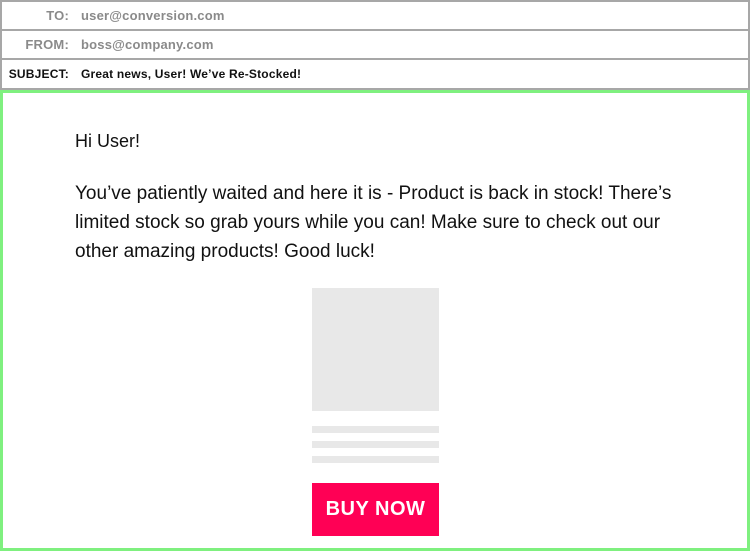 The width and height of the screenshot is (750, 551). I want to click on to-row: TO: user@conversion.com, so click(375, 15).